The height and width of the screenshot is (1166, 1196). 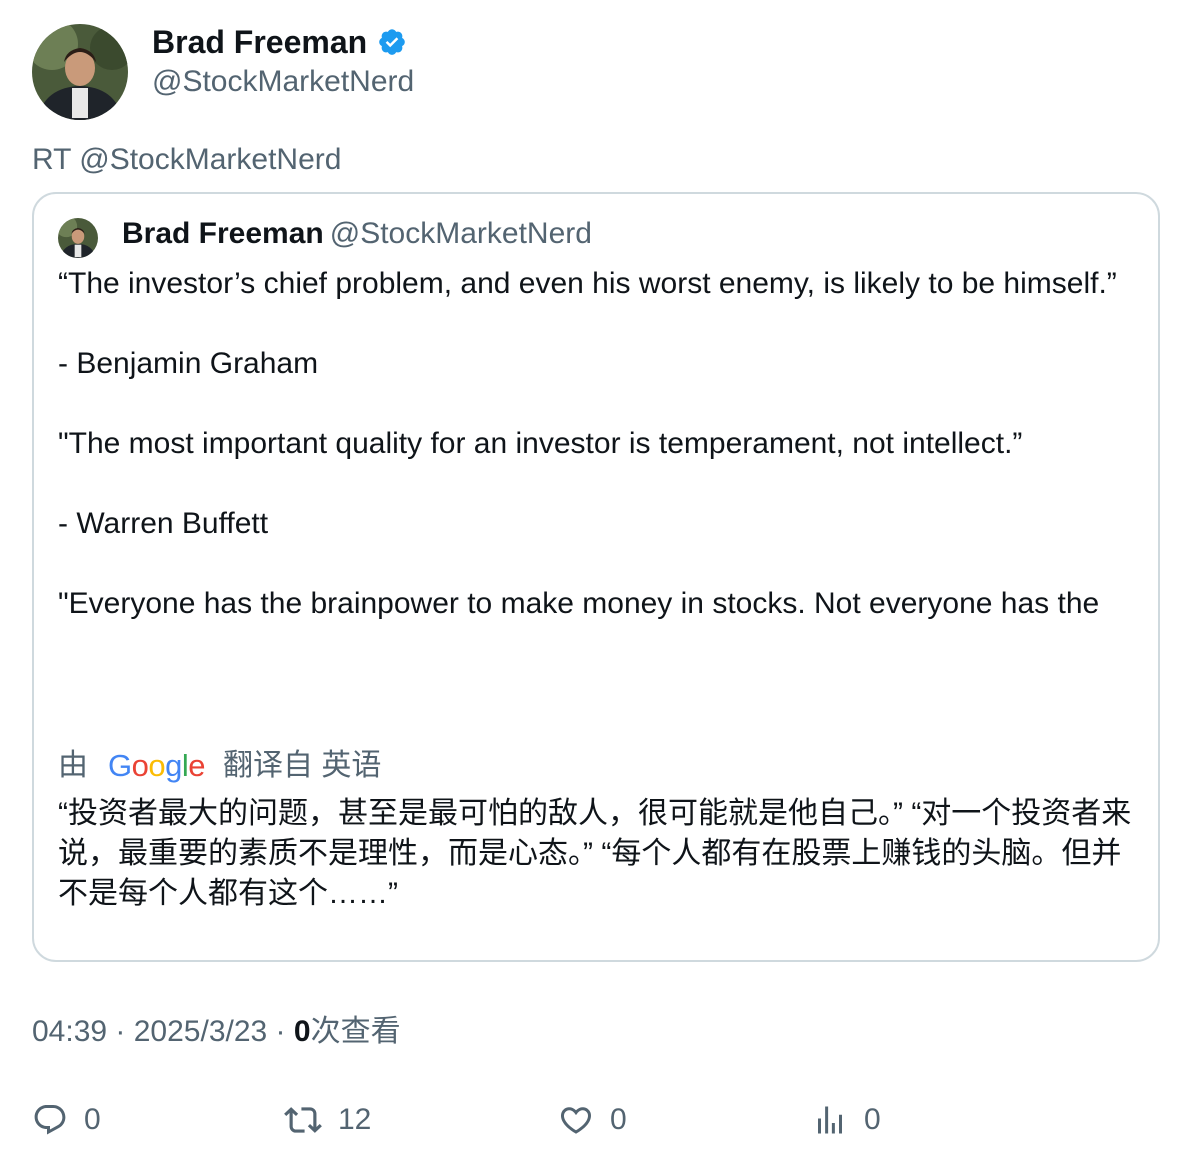 I want to click on google-logo: Google, so click(x=157, y=765).